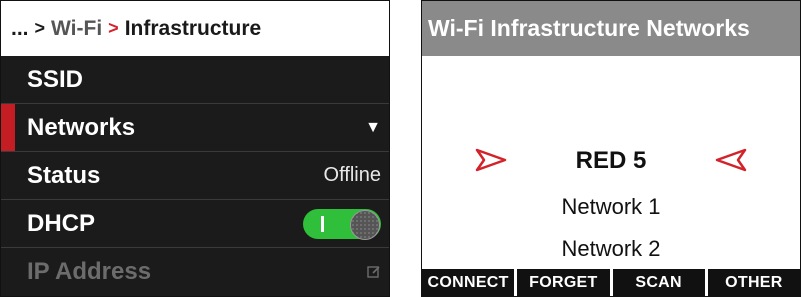 The image size is (801, 297). Describe the element at coordinates (8, 127) in the screenshot. I see `selection-indicator` at that location.